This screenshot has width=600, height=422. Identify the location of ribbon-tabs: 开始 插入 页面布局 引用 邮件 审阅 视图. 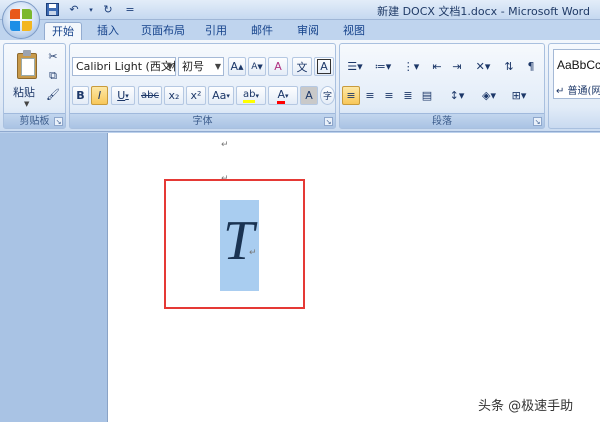
(300, 30).